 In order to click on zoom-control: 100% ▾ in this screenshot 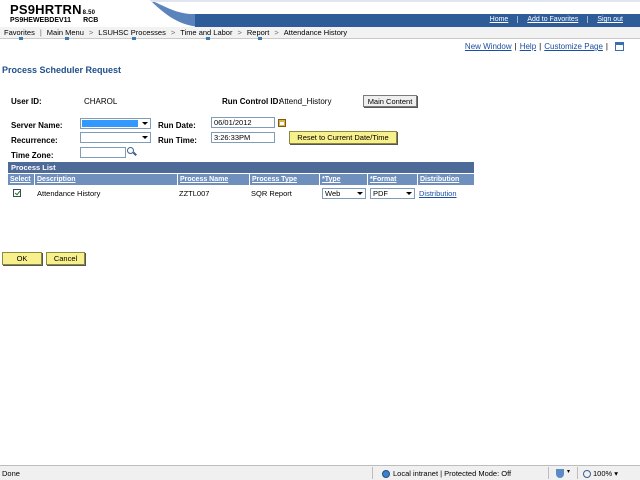, I will do `click(600, 473)`.